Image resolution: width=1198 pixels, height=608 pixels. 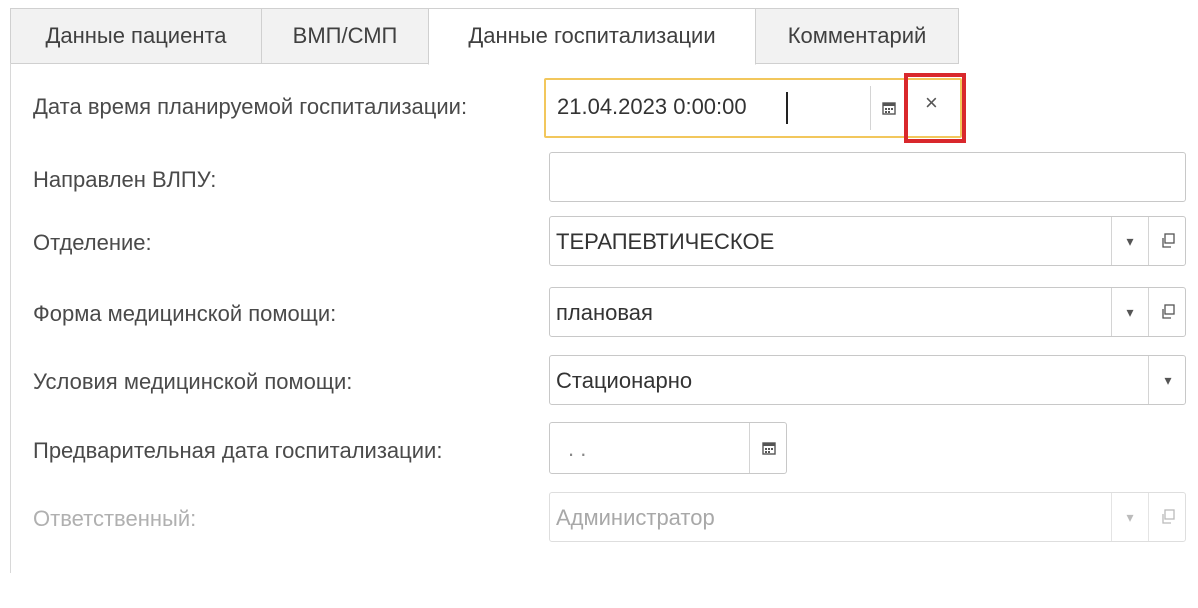 I want to click on tab-comment: Комментарий, so click(x=857, y=36).